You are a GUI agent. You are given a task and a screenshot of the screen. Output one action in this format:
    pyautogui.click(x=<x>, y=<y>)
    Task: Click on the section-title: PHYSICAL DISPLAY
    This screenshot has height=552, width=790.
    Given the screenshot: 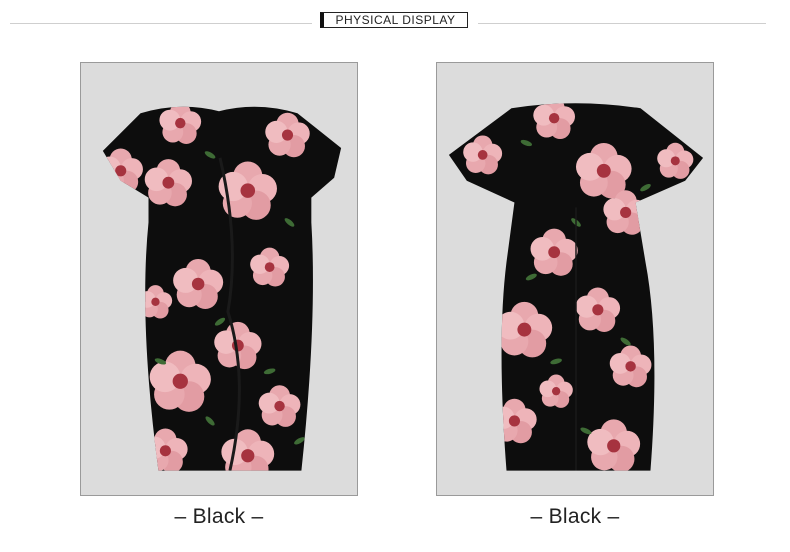 What is the action you would take?
    pyautogui.click(x=394, y=20)
    